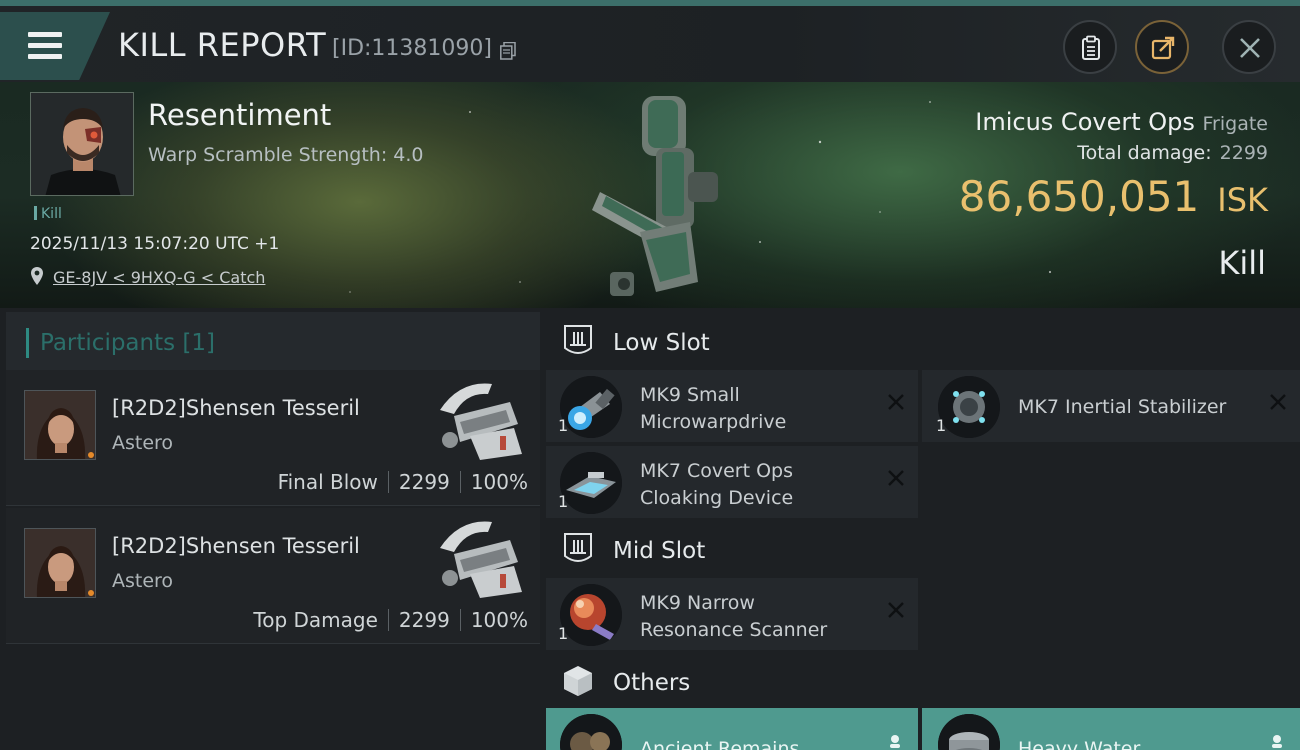  What do you see at coordinates (159, 277) in the screenshot?
I see `location-link: GE-8JV < 9HXQ-G < Catch` at bounding box center [159, 277].